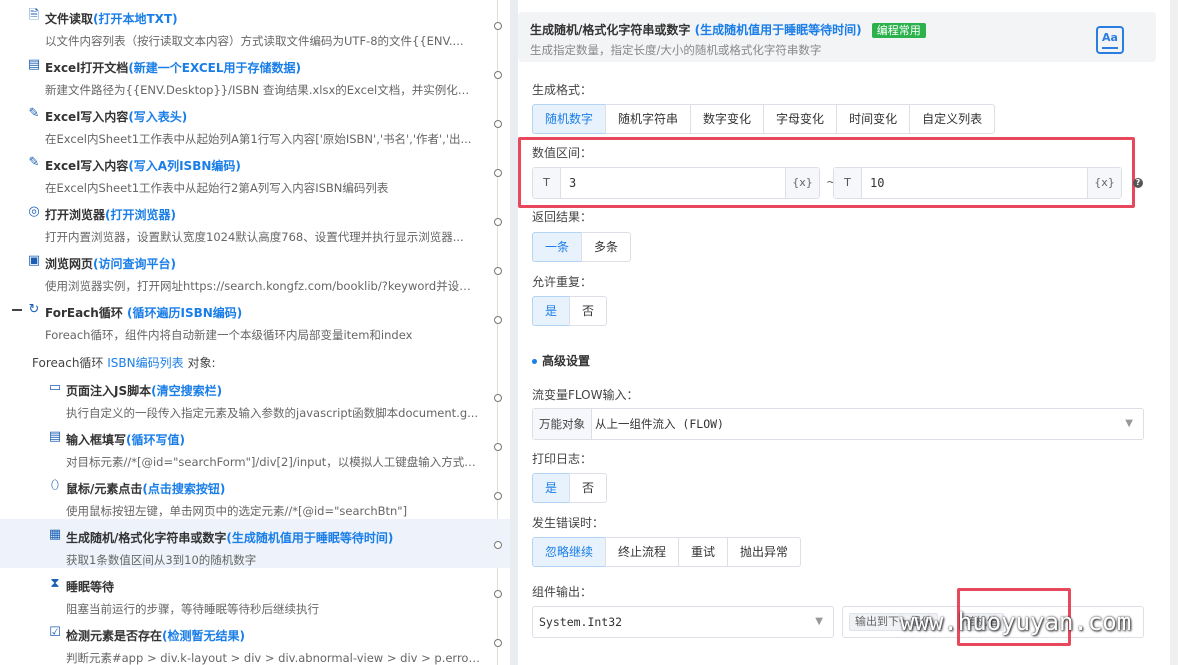 This screenshot has height=665, width=1178. I want to click on errOpts-option: 抛出异常, so click(764, 552).